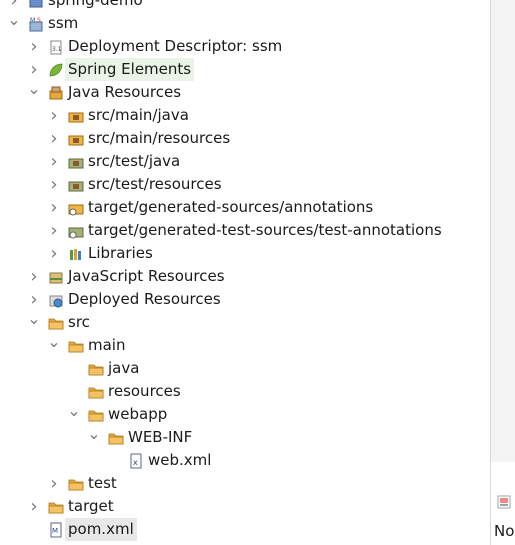 The image size is (515, 545). Describe the element at coordinates (125, 92) in the screenshot. I see `tree-item-label: Java Resources` at that location.